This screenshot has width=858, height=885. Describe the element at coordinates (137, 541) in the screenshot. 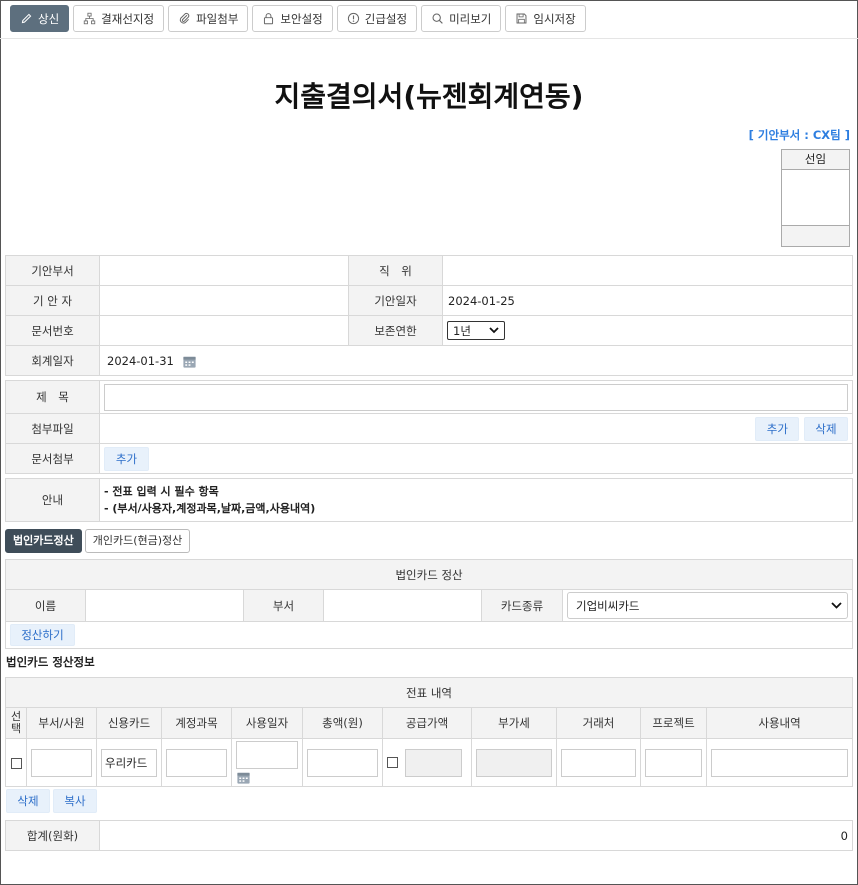

I see `tab-personal-card: 개인카드(현금)정산` at that location.